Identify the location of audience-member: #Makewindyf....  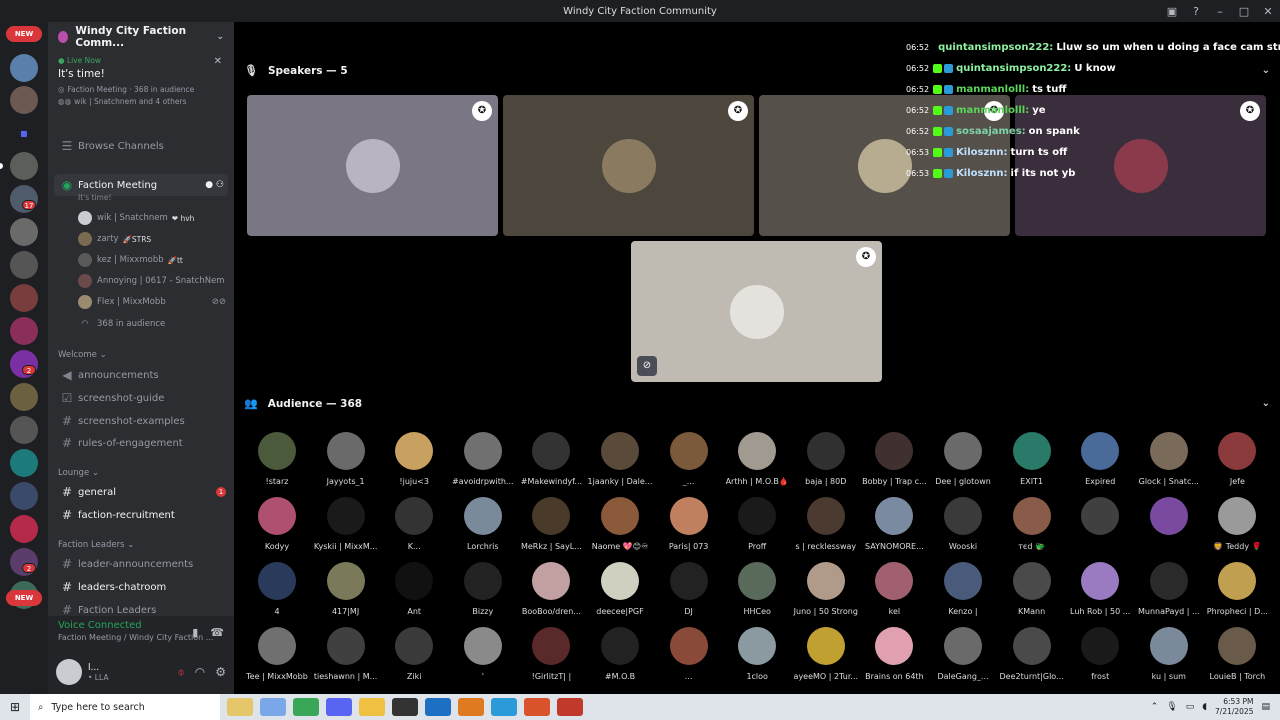
(551, 463).